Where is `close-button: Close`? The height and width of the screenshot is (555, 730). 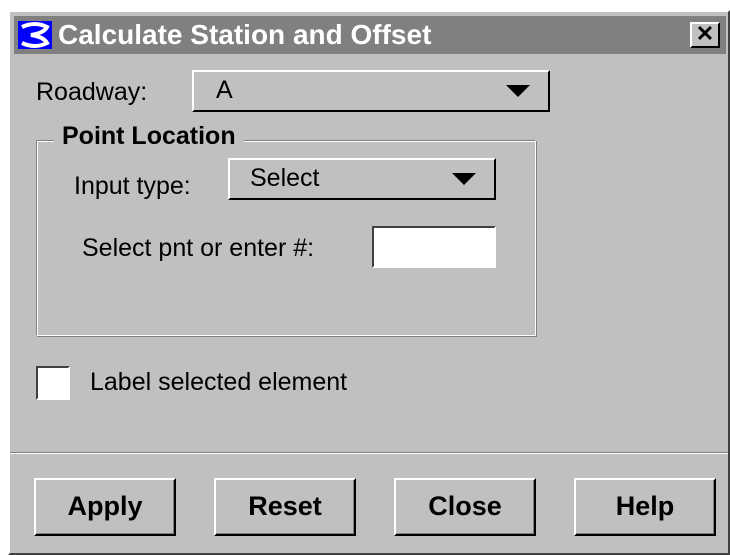 close-button: Close is located at coordinates (465, 507).